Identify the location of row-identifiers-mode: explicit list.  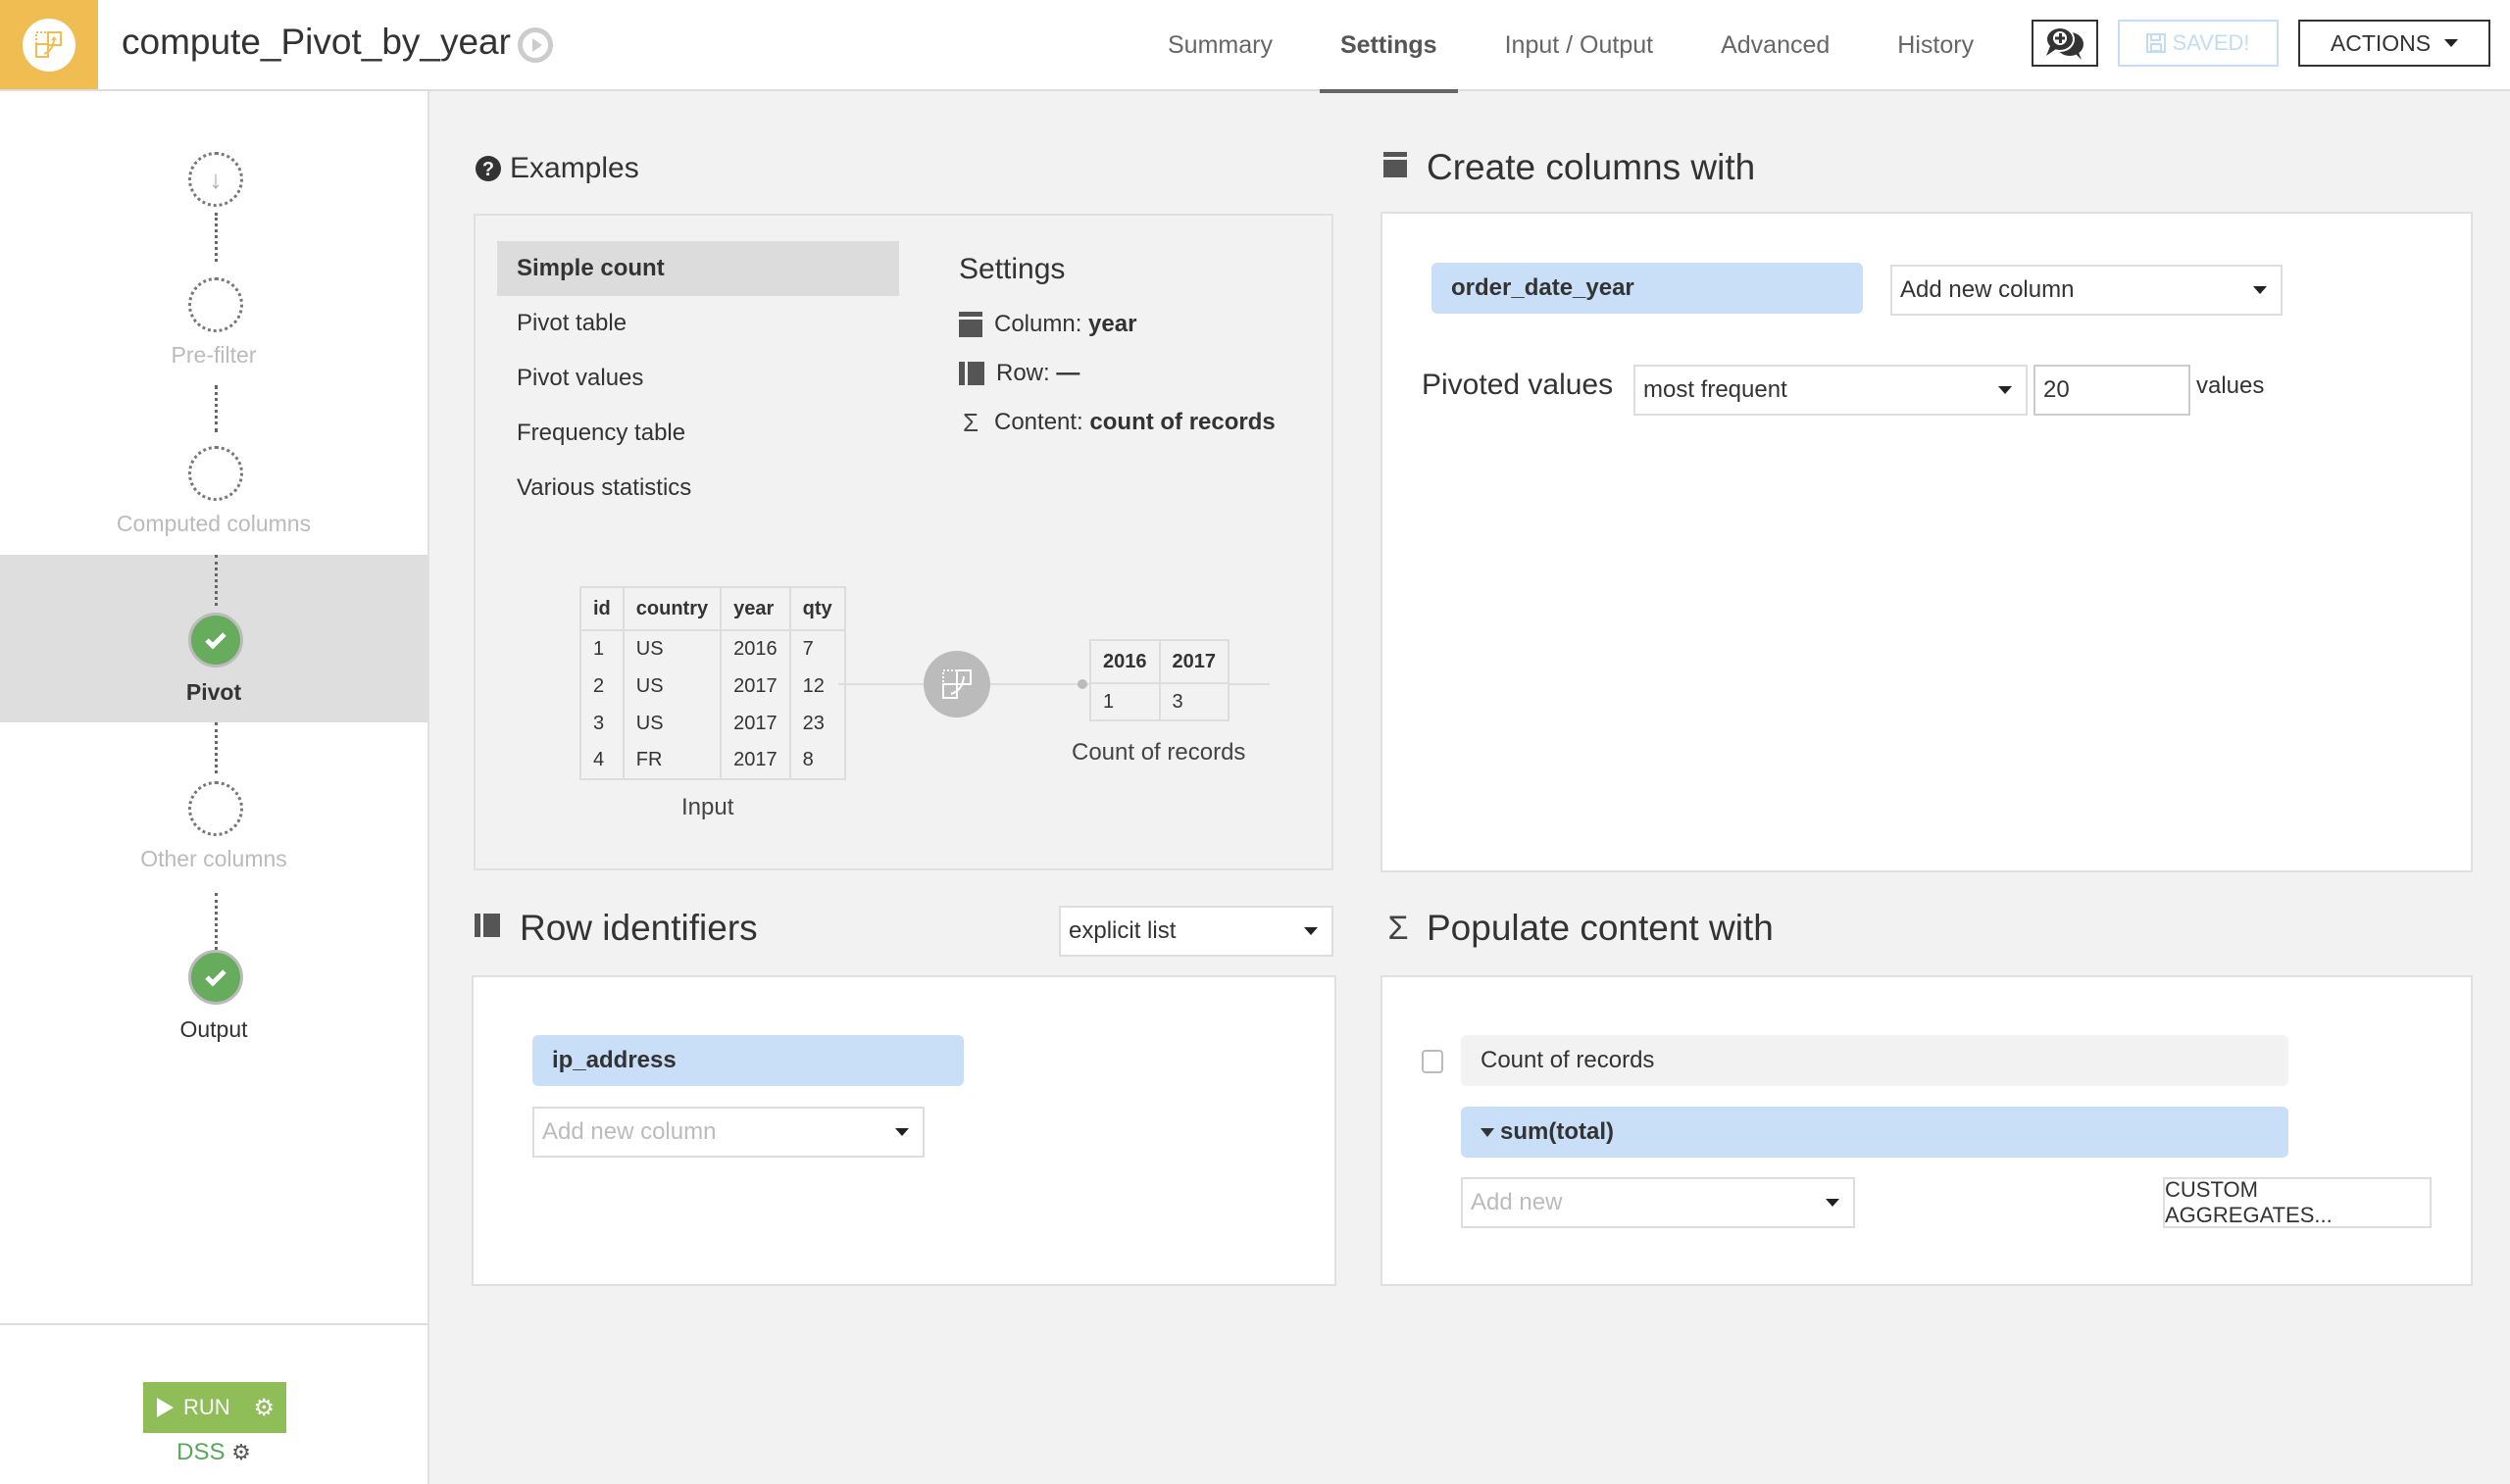
(1123, 930).